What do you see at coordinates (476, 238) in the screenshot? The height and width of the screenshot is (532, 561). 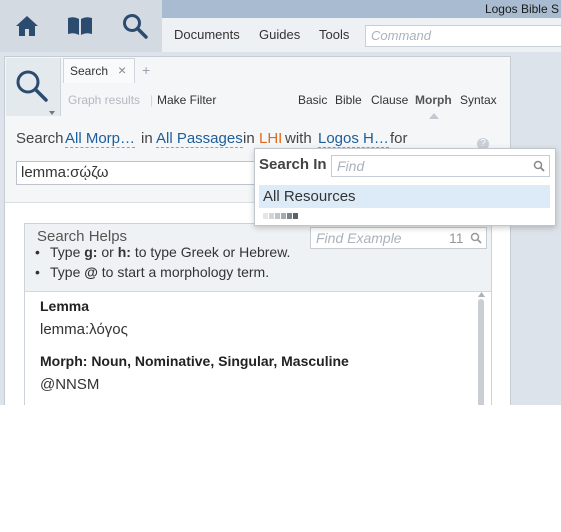 I see `find-search-icon` at bounding box center [476, 238].